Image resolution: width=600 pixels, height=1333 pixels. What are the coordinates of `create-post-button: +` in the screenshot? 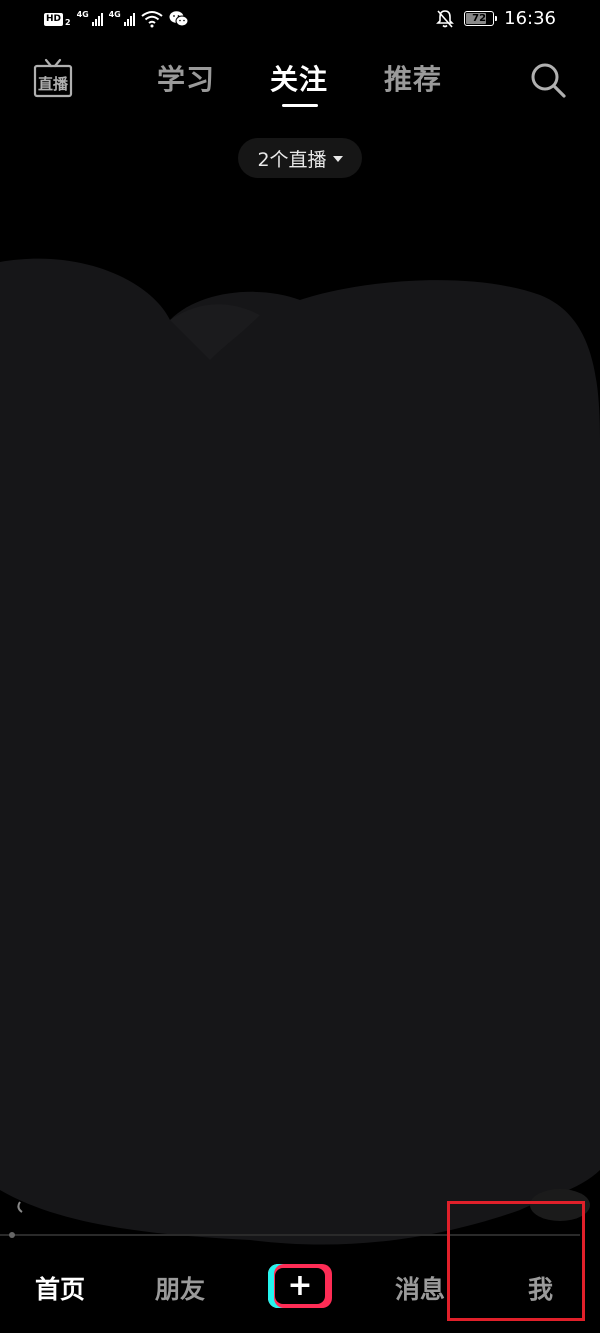 It's located at (300, 1286).